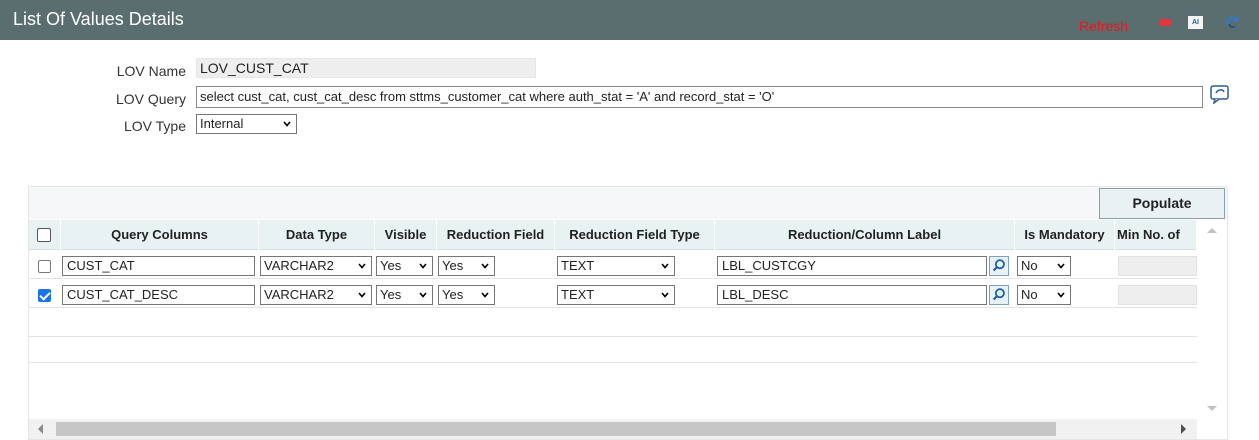 This screenshot has height=440, width=1259. Describe the element at coordinates (1212, 408) in the screenshot. I see `scroll-down-icon` at that location.